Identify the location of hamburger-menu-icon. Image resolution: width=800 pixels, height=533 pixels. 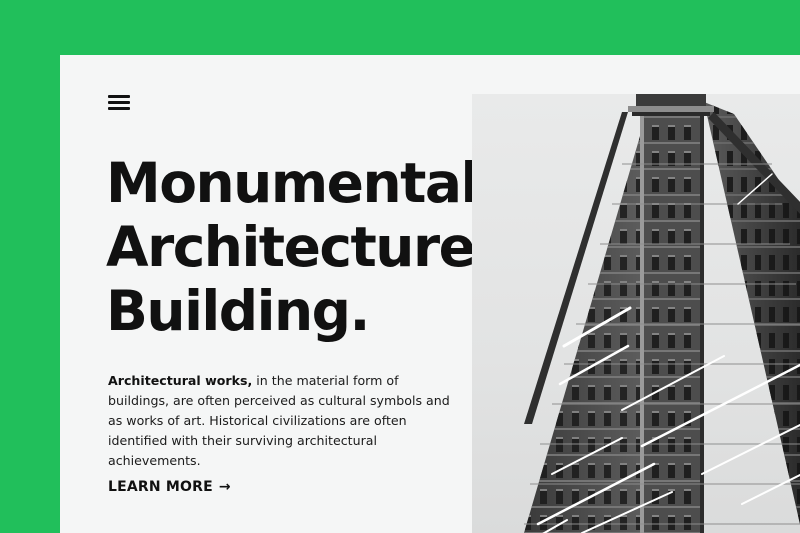
(120, 104).